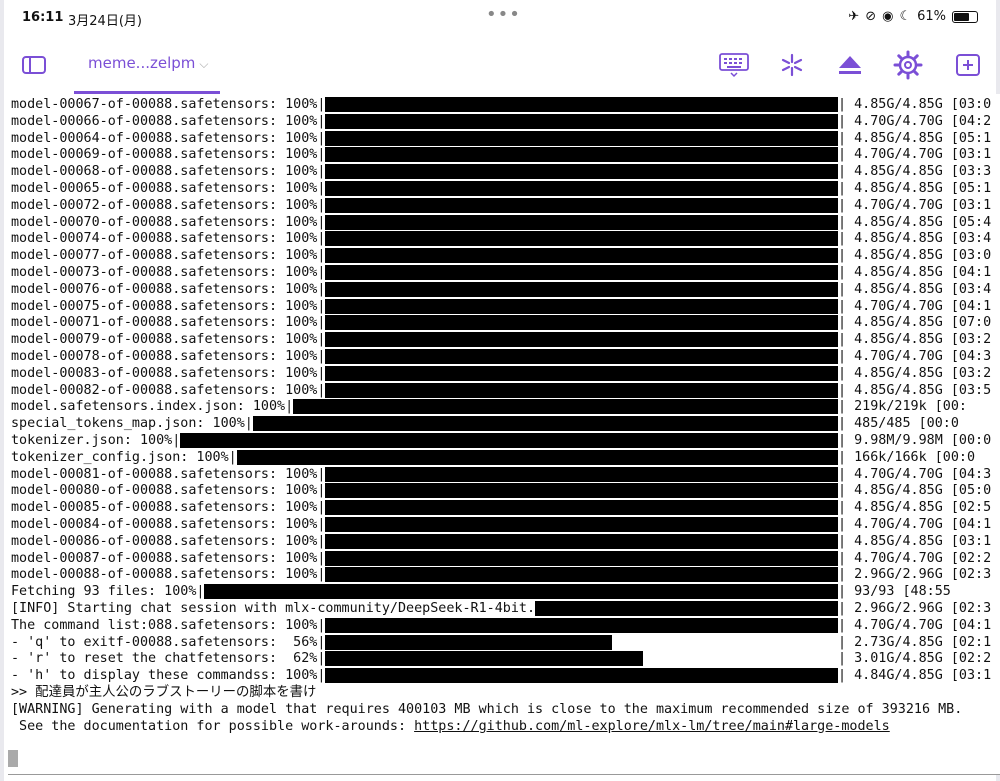 This screenshot has width=1000, height=781. Describe the element at coordinates (168, 642) in the screenshot. I see `progress-row: - 'q' to exitf-00088.safetensors: 56%|` at that location.